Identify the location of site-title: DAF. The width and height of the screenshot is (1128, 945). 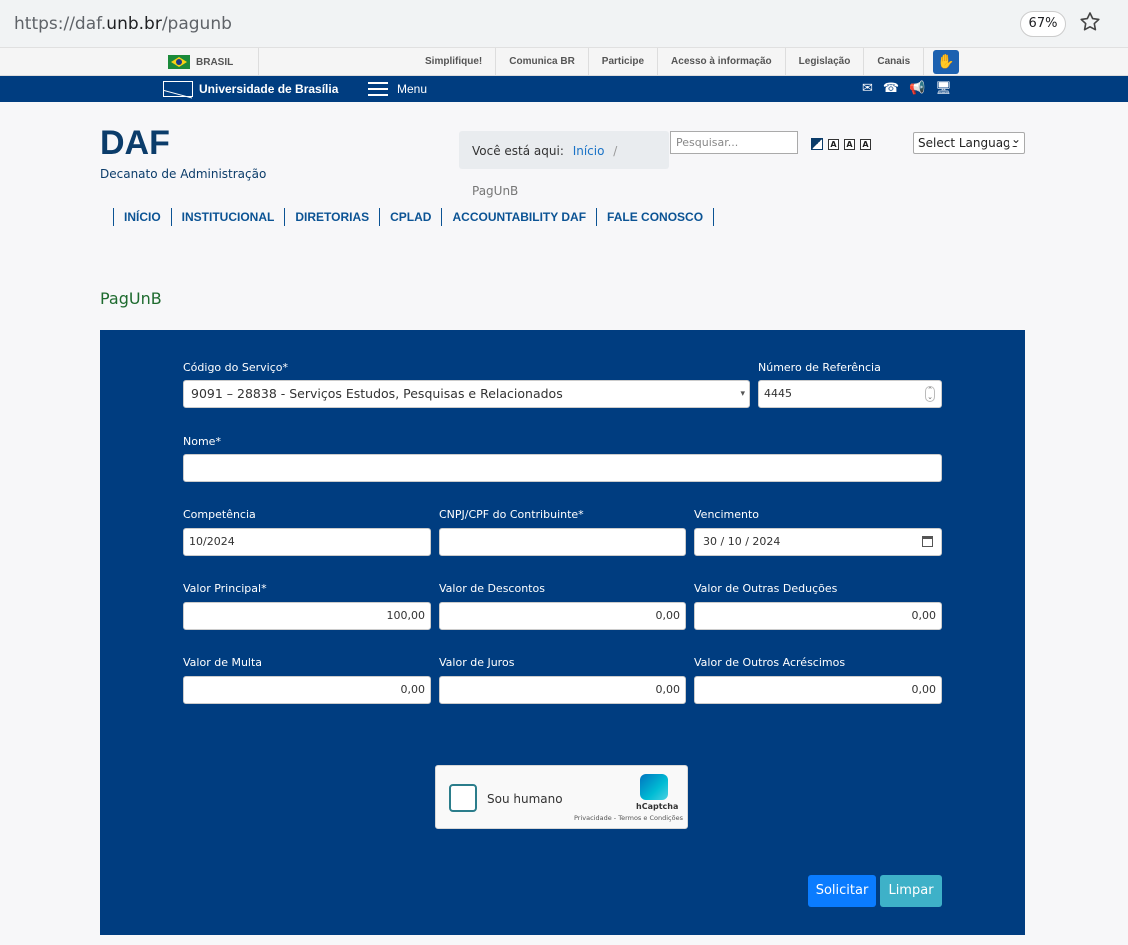
(135, 143).